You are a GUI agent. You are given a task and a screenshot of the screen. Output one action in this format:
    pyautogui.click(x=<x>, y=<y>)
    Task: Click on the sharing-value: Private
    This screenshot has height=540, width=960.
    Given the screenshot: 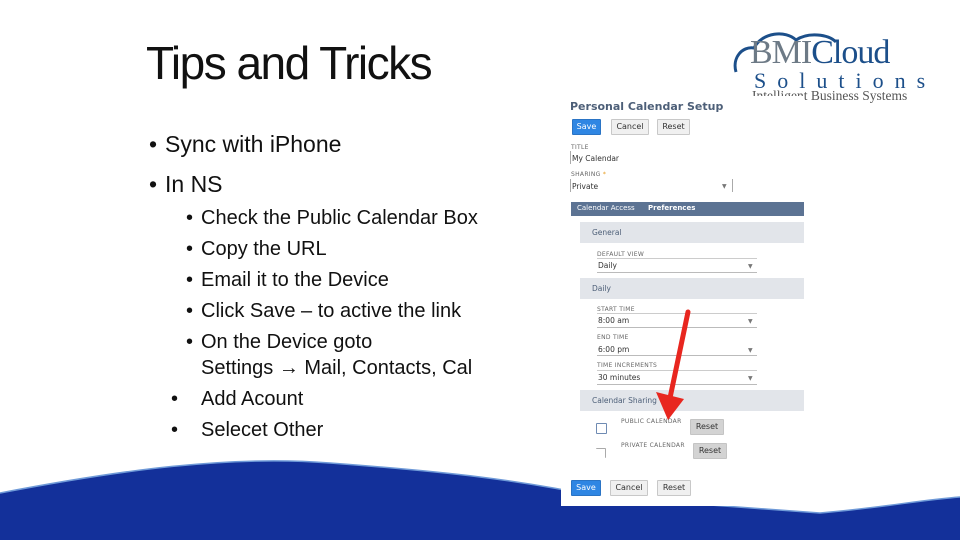 What is the action you would take?
    pyautogui.click(x=585, y=186)
    